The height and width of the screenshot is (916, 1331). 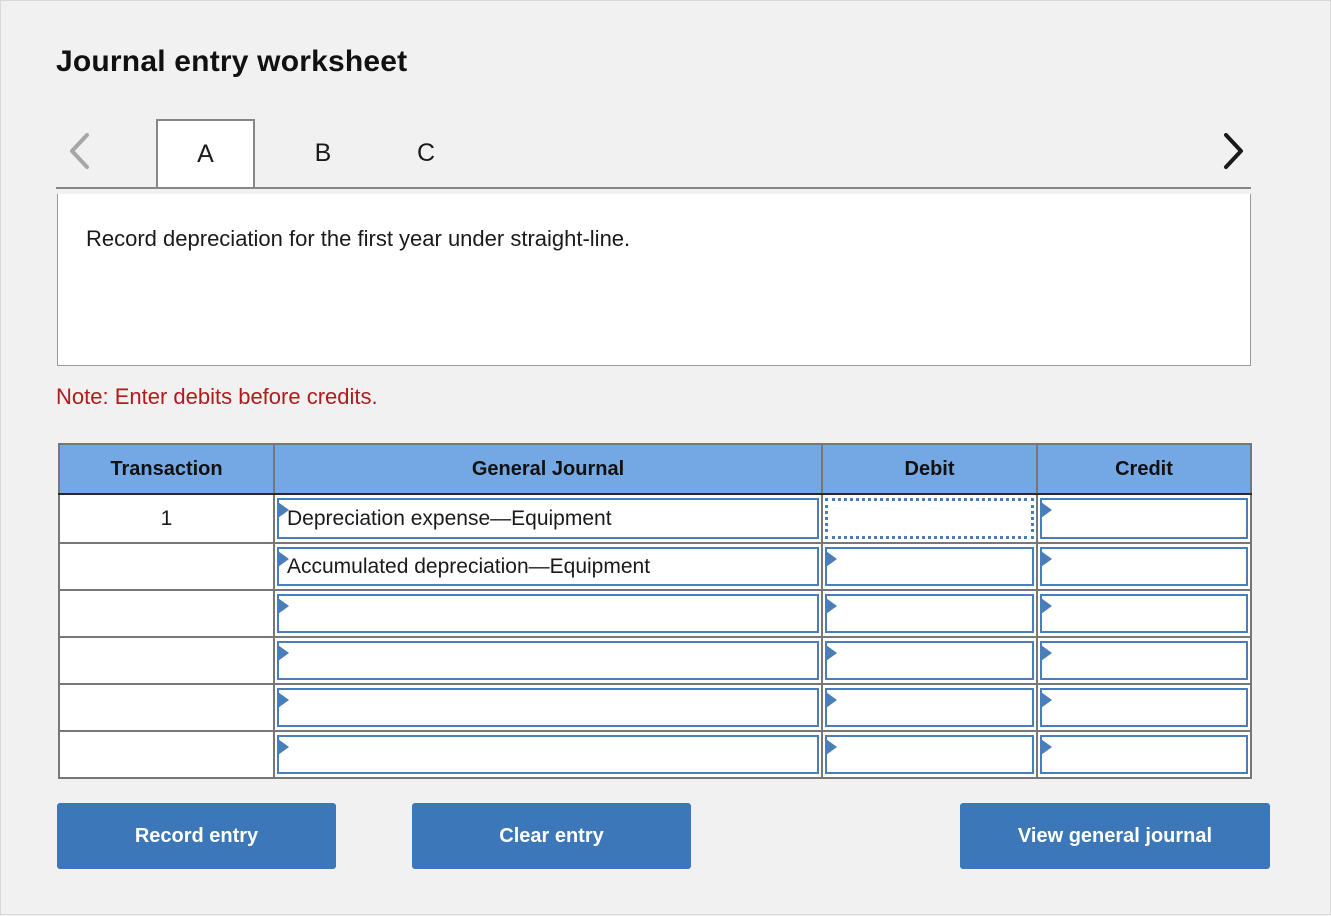 What do you see at coordinates (551, 836) in the screenshot?
I see `clear-entry-button: Clear entry` at bounding box center [551, 836].